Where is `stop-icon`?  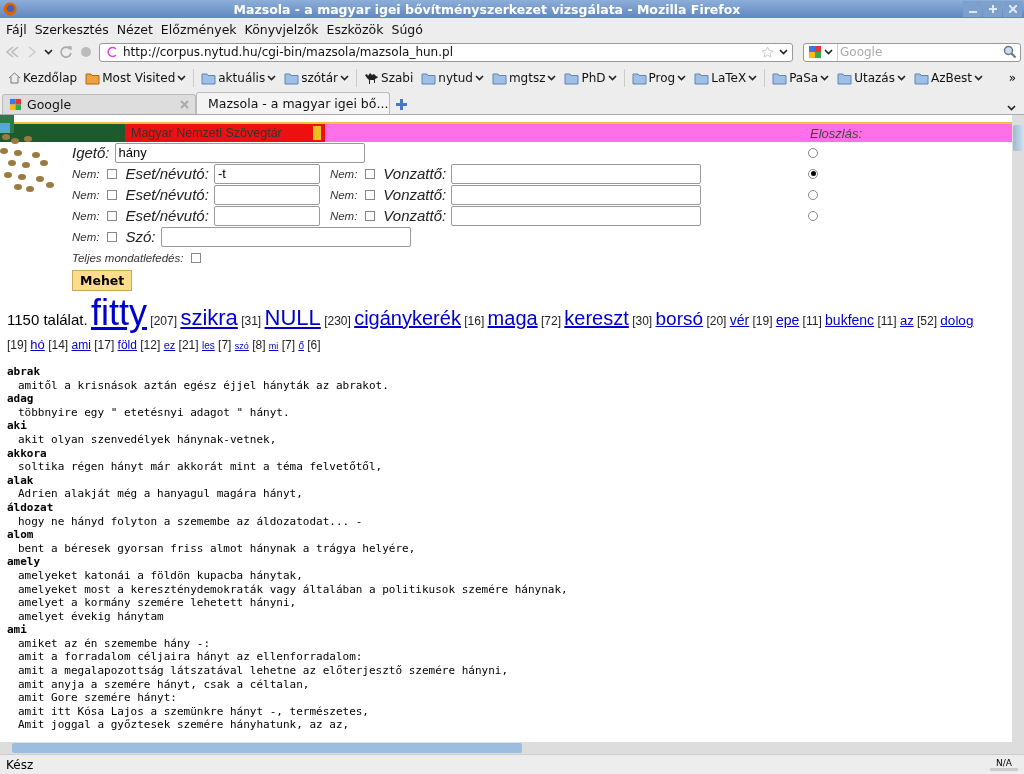
stop-icon is located at coordinates (86, 52).